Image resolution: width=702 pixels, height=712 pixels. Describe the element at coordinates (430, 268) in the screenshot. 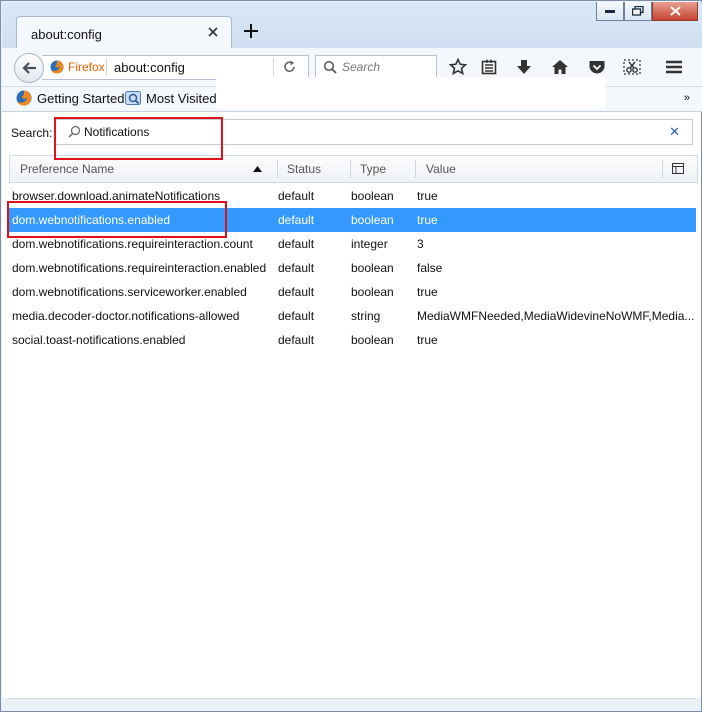

I see `cell-value: false` at that location.